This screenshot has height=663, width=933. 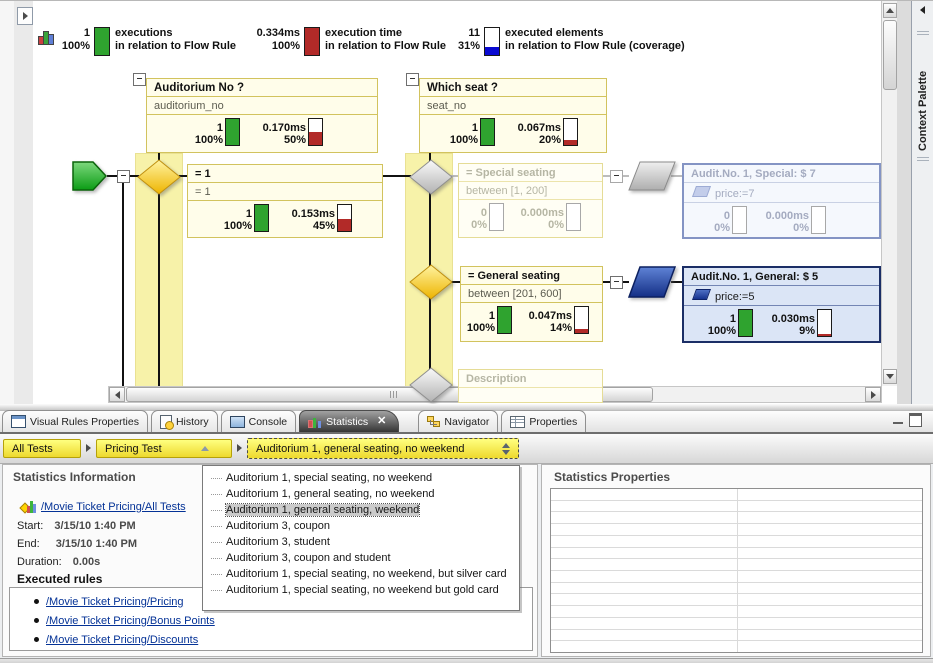 I want to click on palette-grip, so click(x=922, y=33).